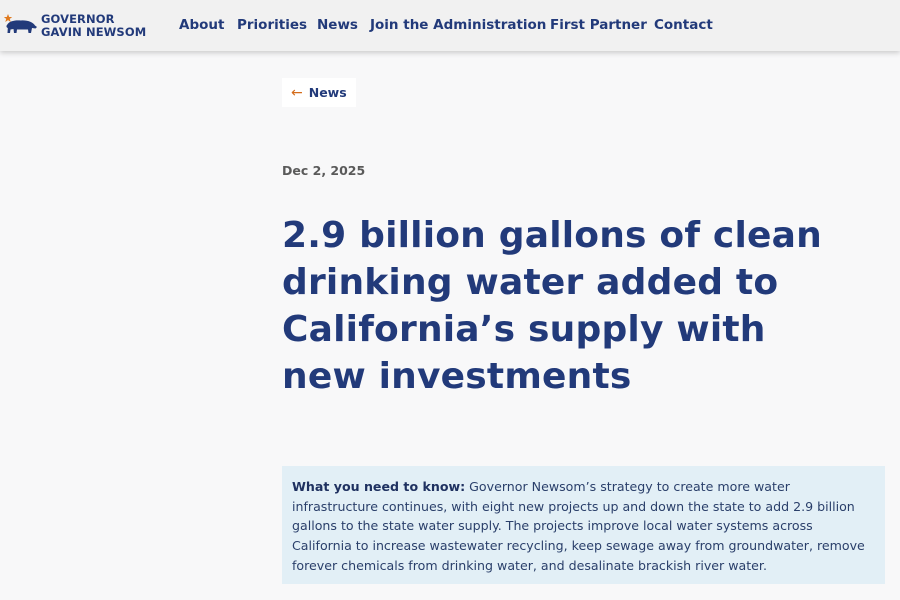  Describe the element at coordinates (379, 486) in the screenshot. I see `summary-lead: What you need to know:` at that location.